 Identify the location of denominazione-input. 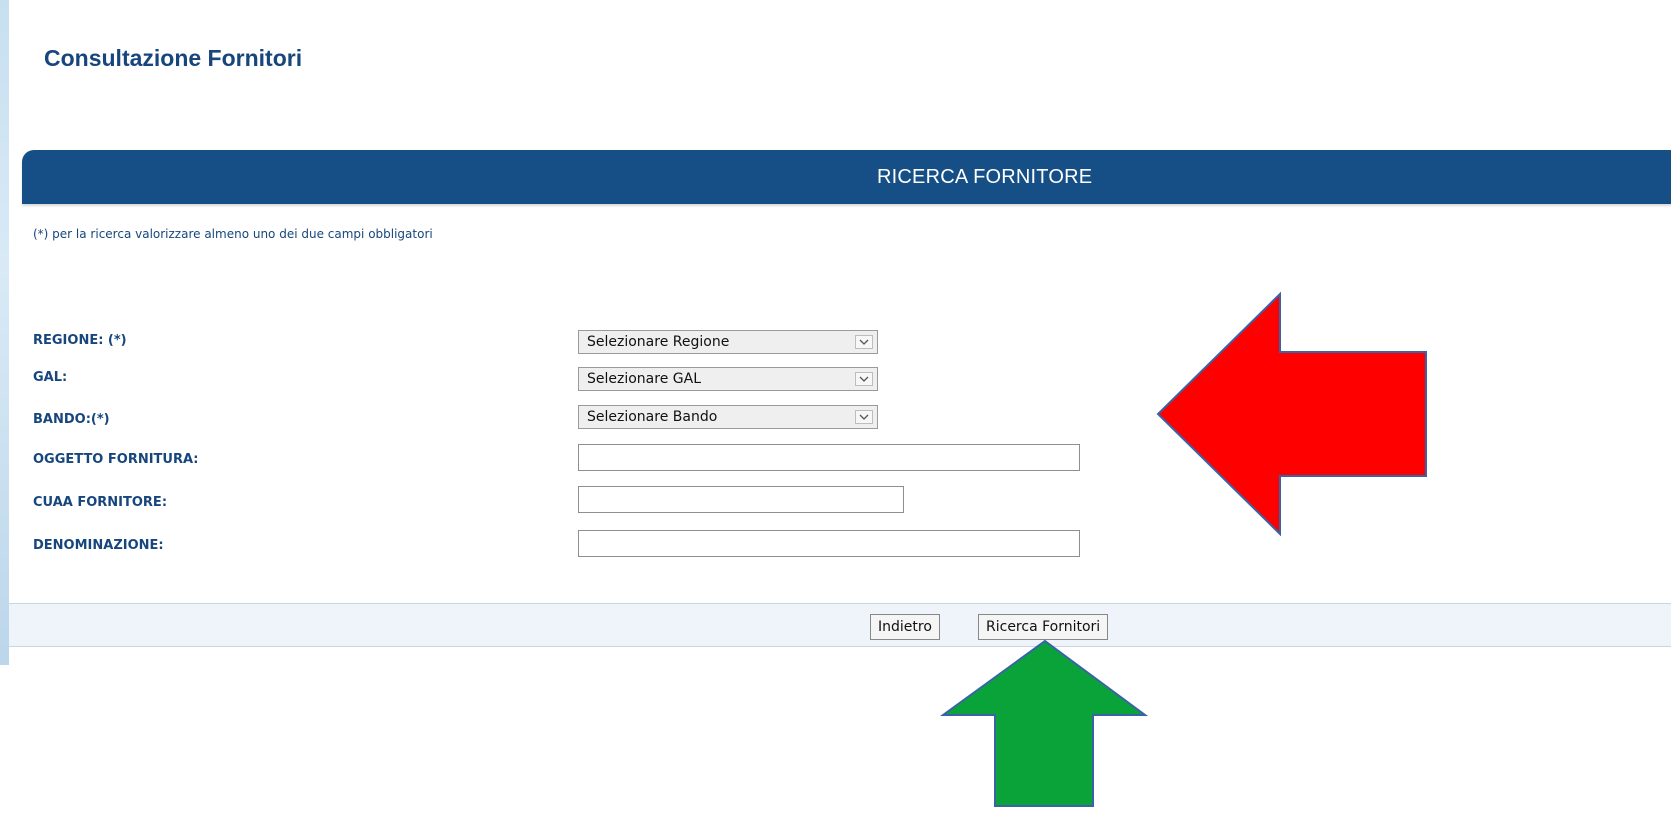
(829, 543).